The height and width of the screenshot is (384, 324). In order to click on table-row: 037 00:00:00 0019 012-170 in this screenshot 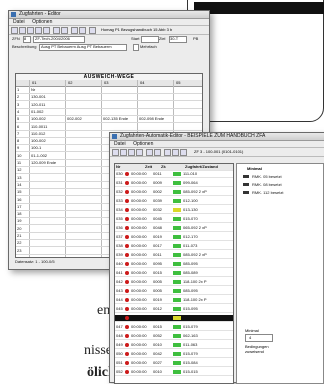, I will do `click(174, 237)`.